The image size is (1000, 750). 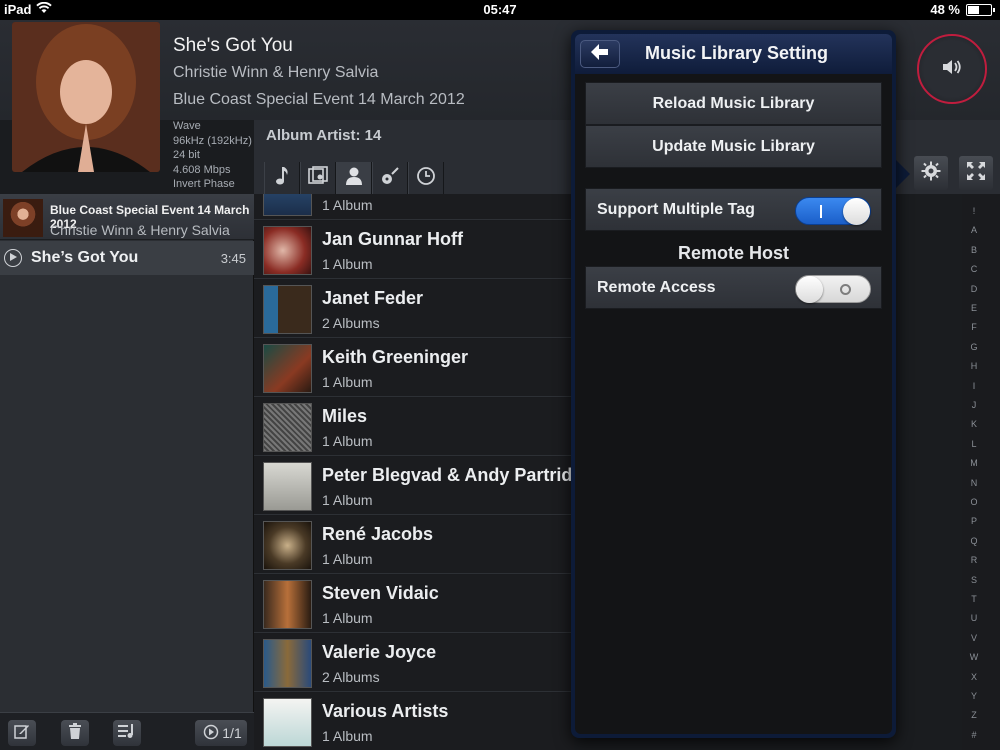 I want to click on list-item: 1 Album, so click(x=414, y=207).